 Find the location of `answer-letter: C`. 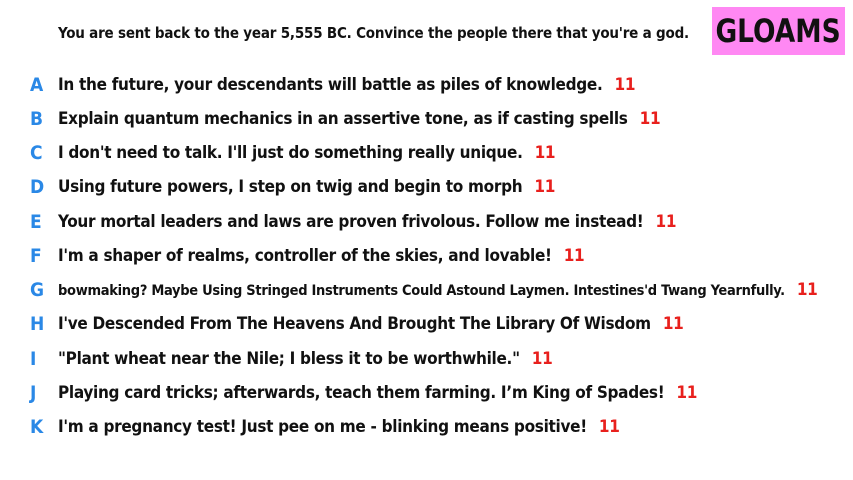

answer-letter: C is located at coordinates (36, 153).